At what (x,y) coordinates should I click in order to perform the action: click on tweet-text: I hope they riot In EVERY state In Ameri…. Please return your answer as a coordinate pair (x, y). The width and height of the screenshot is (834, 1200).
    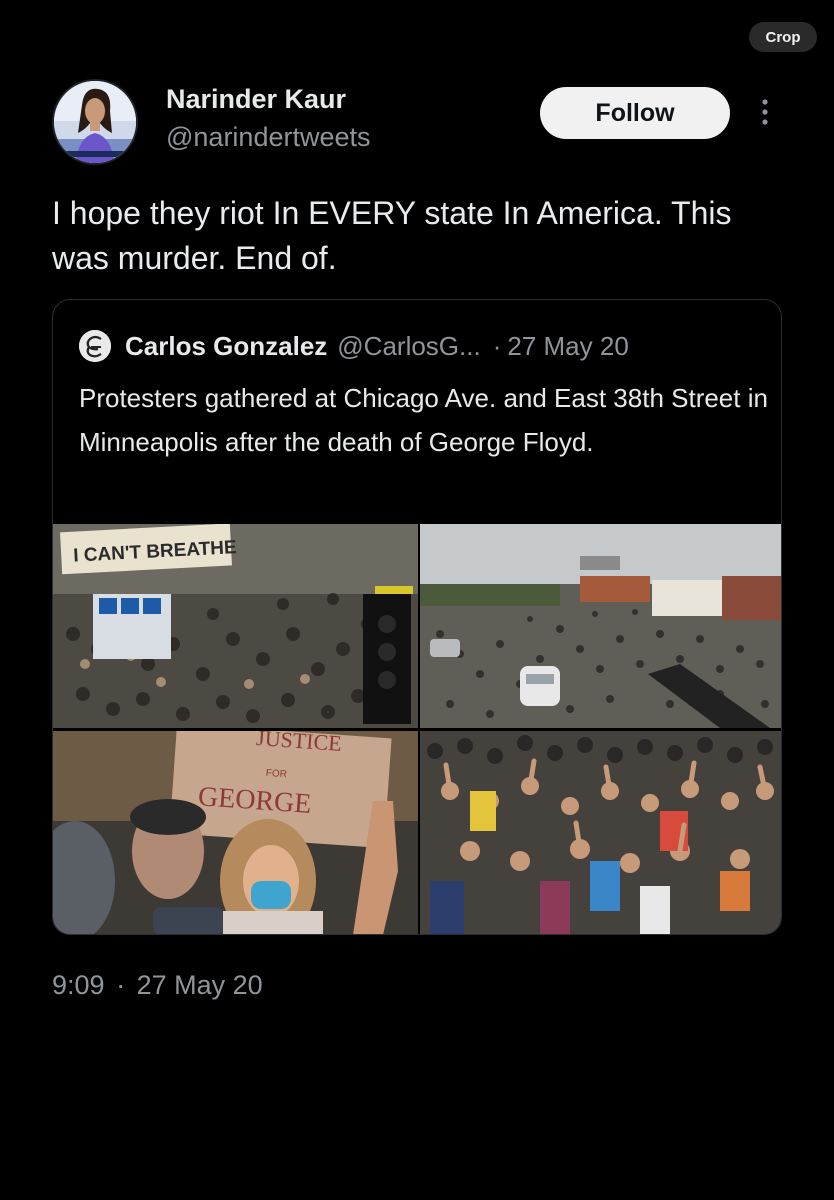
    Looking at the image, I should click on (392, 235).